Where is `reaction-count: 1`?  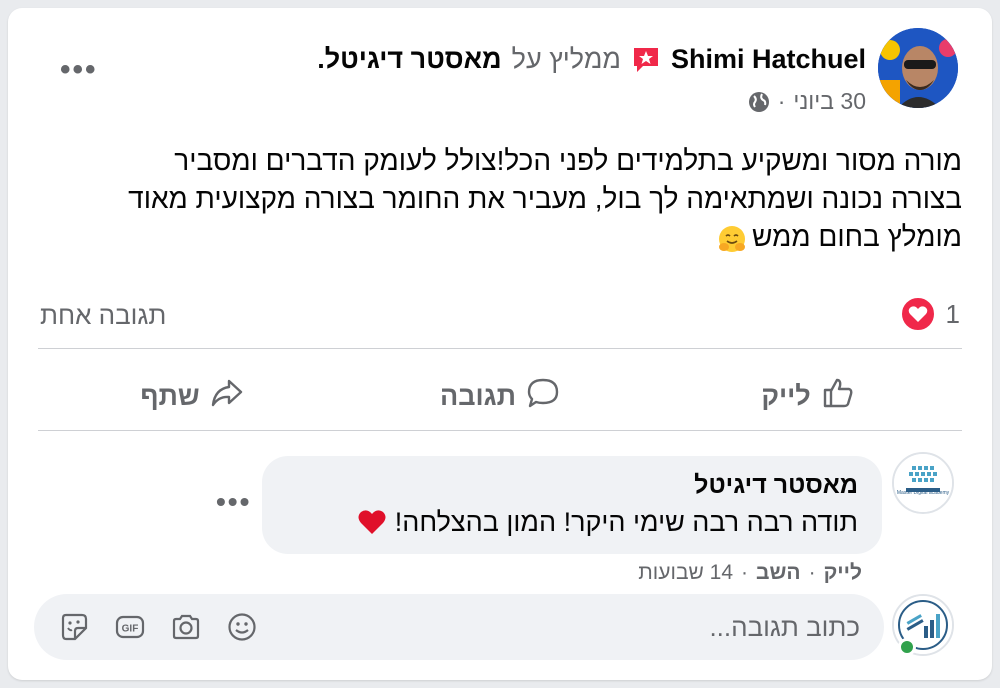
reaction-count: 1 is located at coordinates (952, 313).